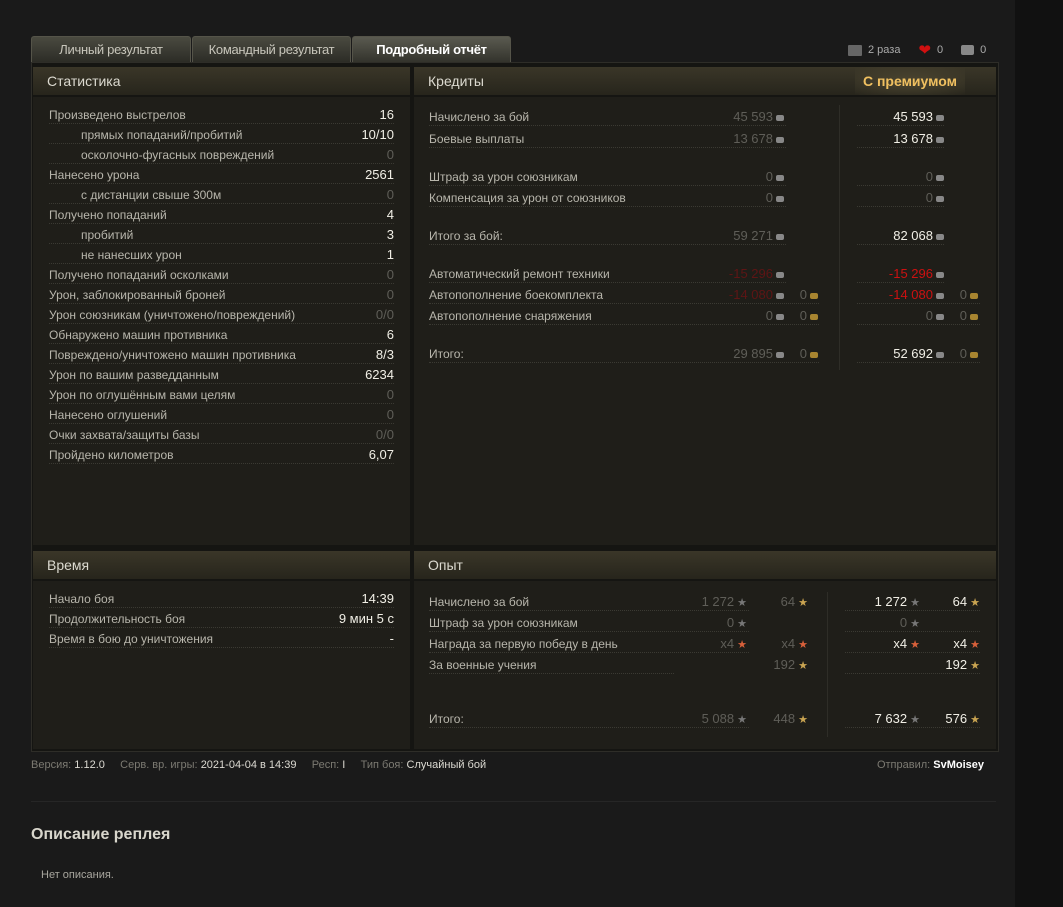 Image resolution: width=1063 pixels, height=907 pixels. What do you see at coordinates (77, 875) in the screenshot?
I see `description-text: Нет описания.` at bounding box center [77, 875].